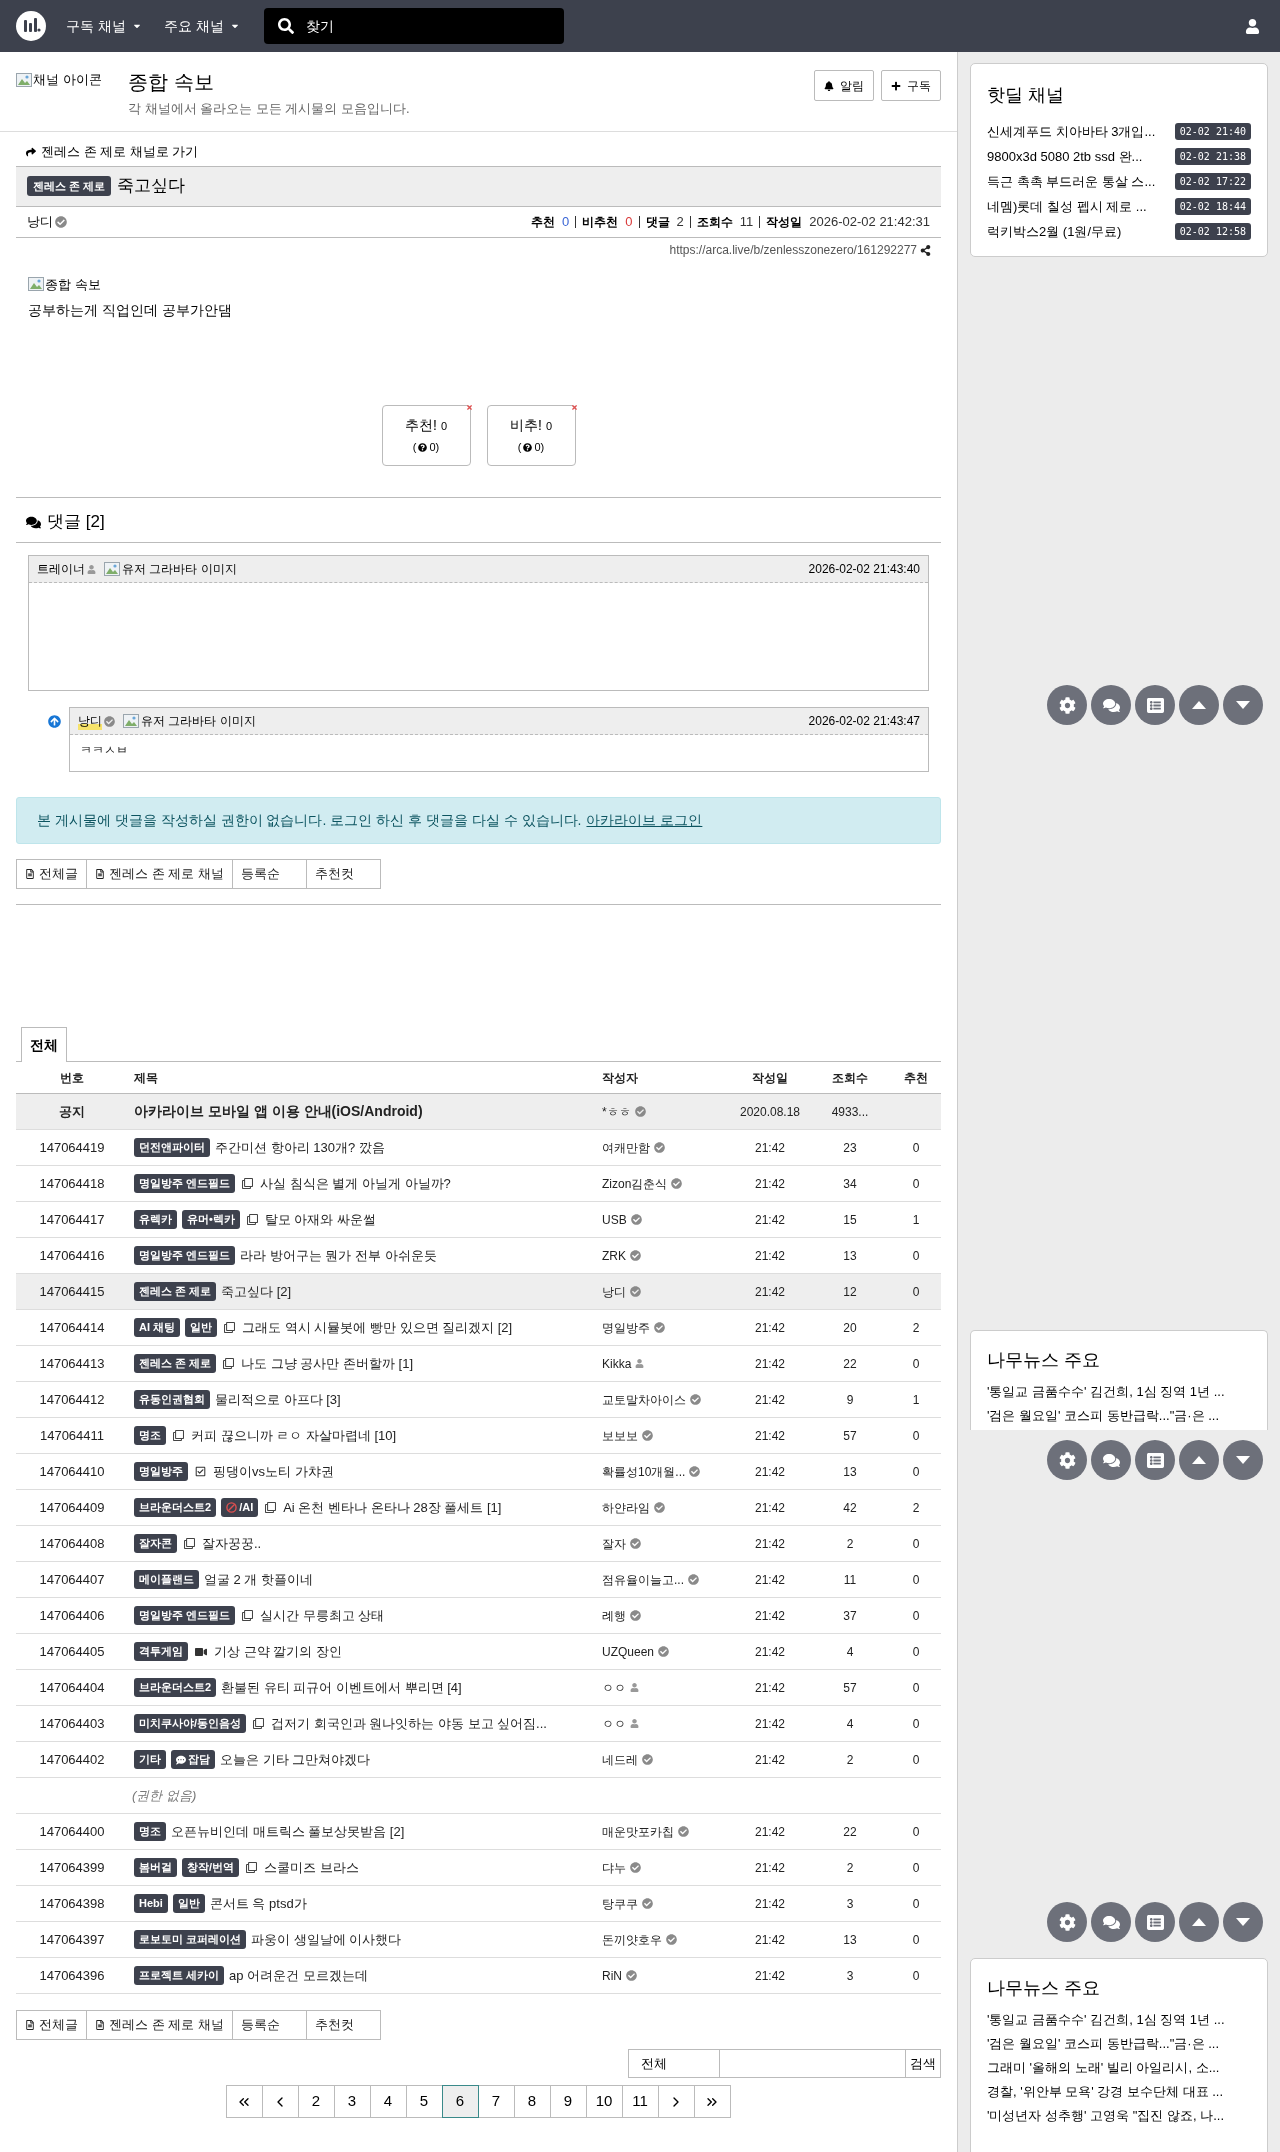  I want to click on author-name: 매운맛포카칩, so click(638, 1831).